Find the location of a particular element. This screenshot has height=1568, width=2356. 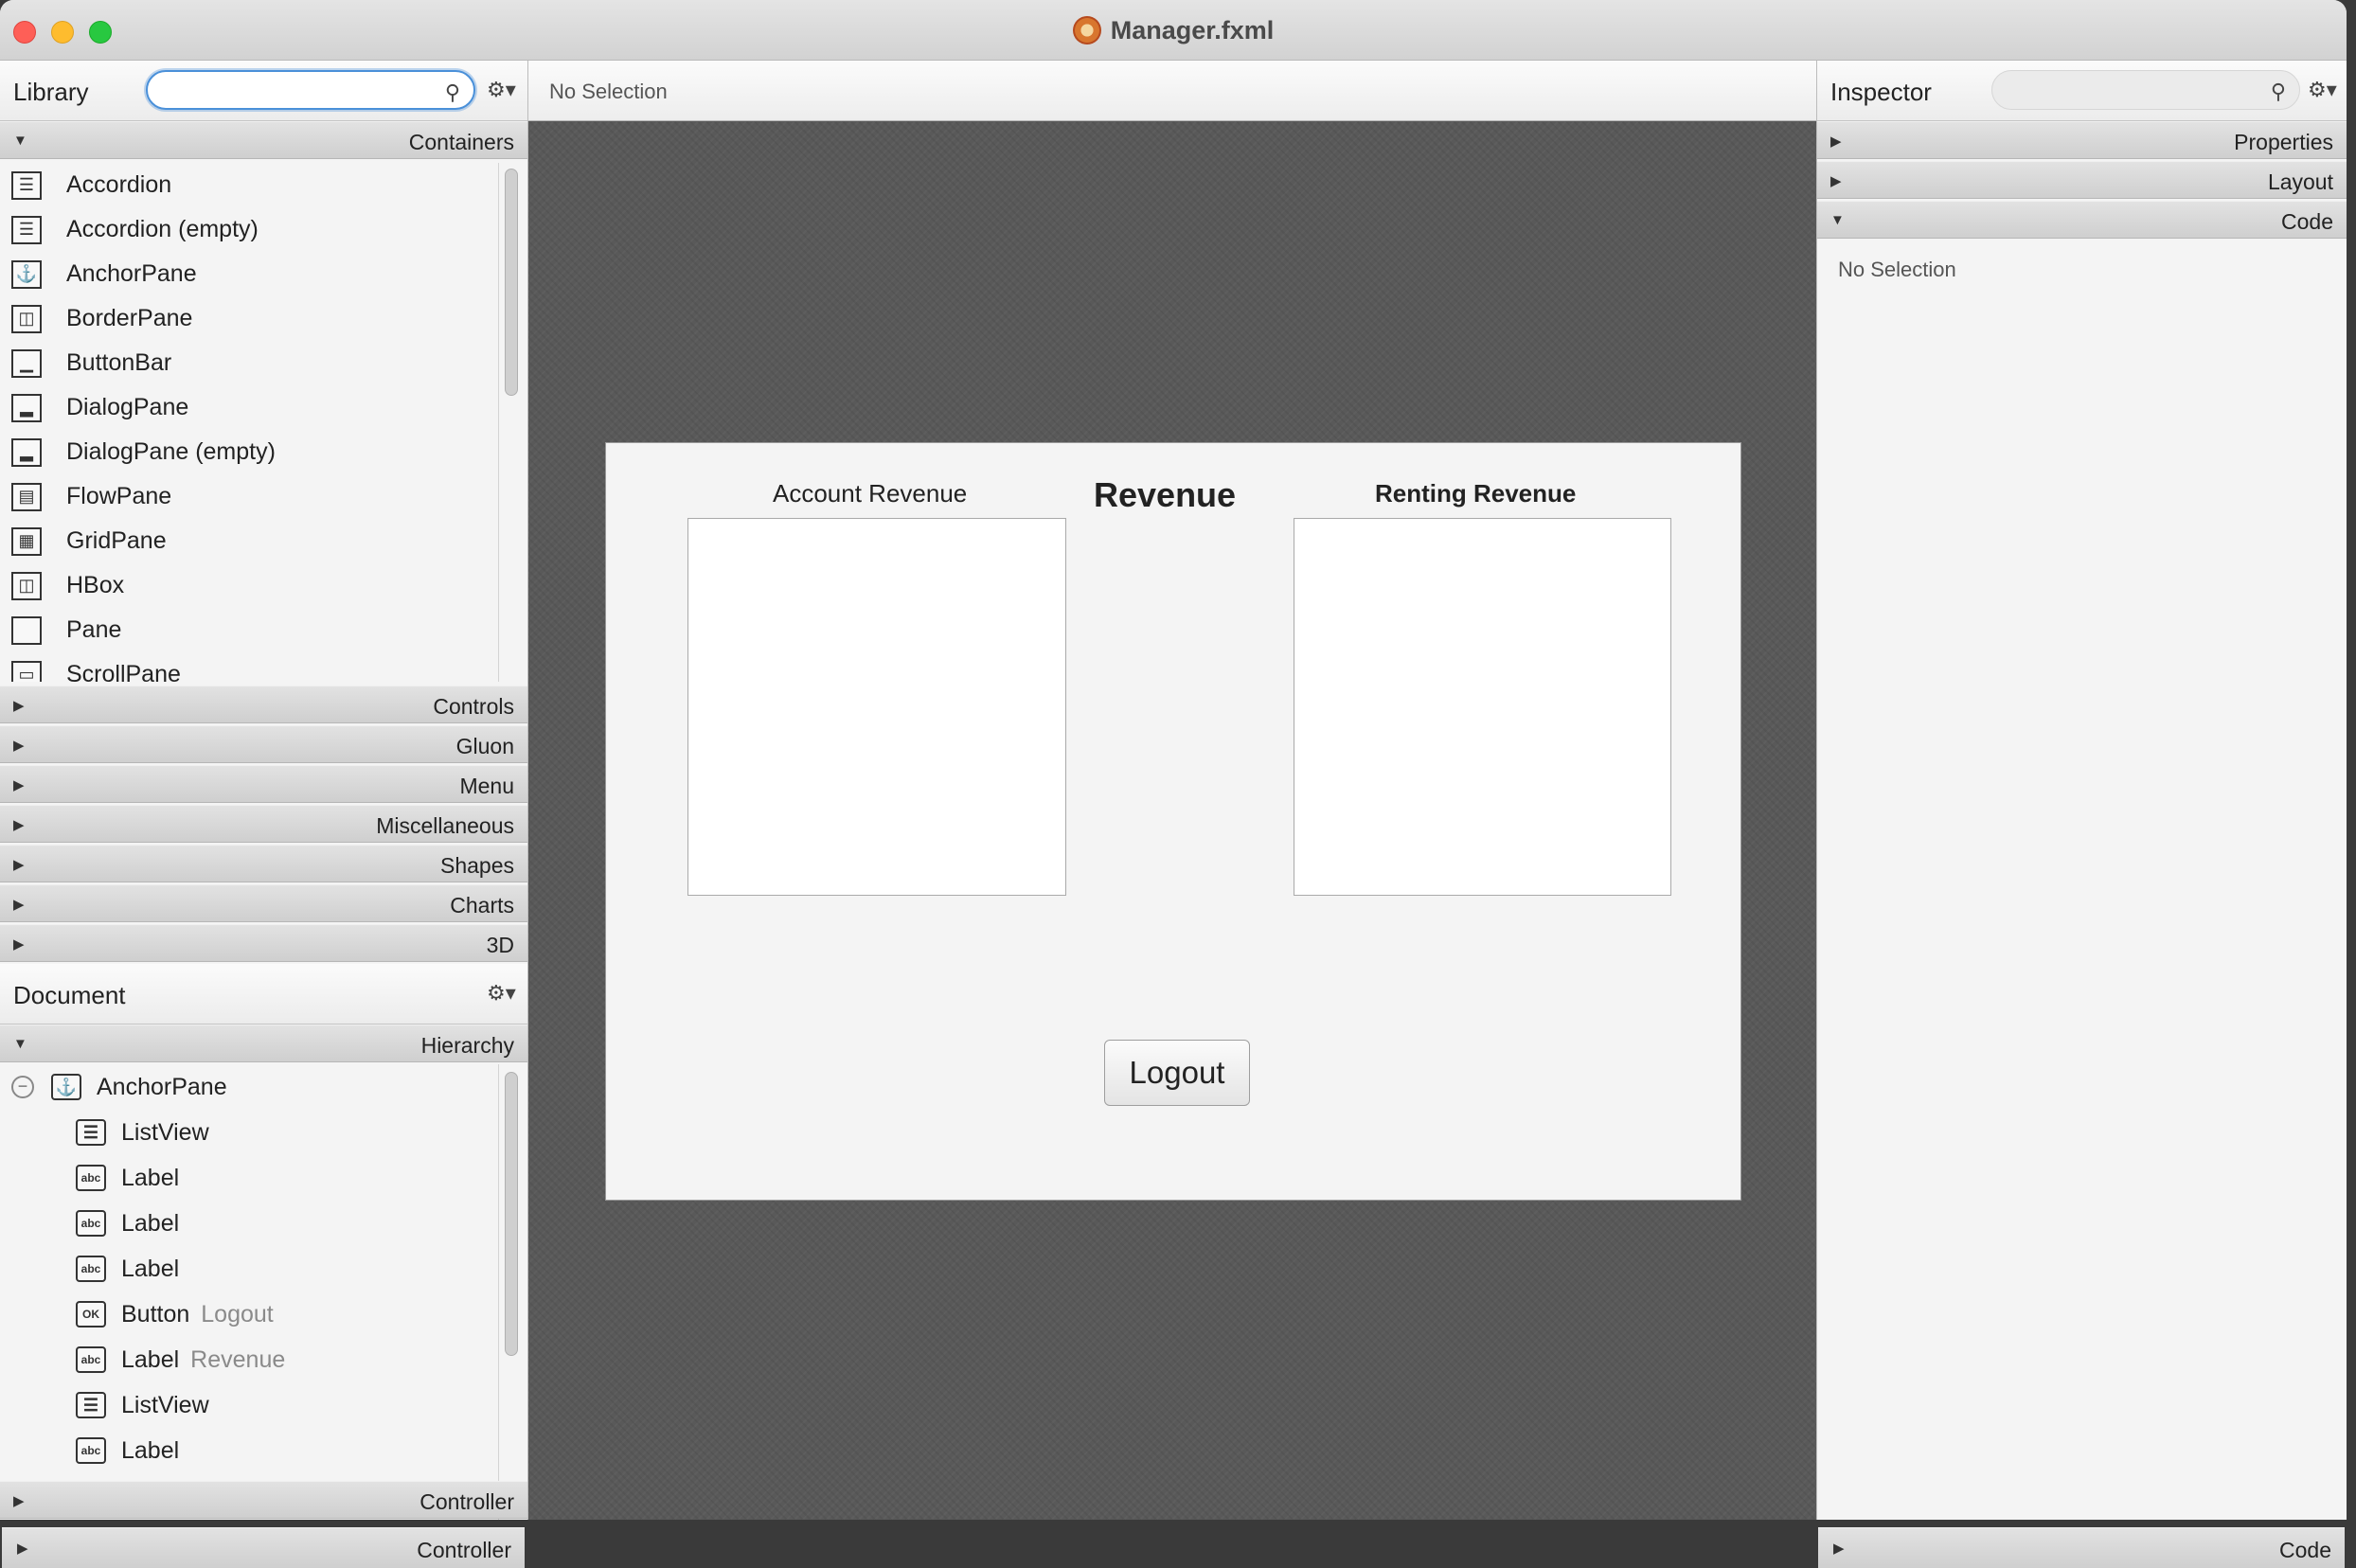

library-item: Pane is located at coordinates (249, 630).